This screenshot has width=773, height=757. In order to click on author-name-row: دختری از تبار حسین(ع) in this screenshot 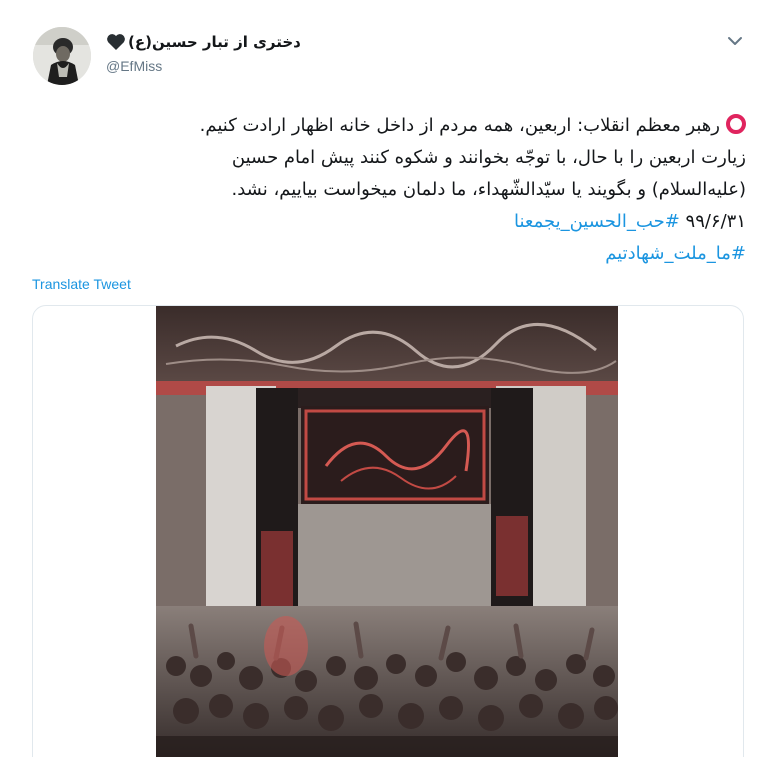, I will do `click(203, 42)`.